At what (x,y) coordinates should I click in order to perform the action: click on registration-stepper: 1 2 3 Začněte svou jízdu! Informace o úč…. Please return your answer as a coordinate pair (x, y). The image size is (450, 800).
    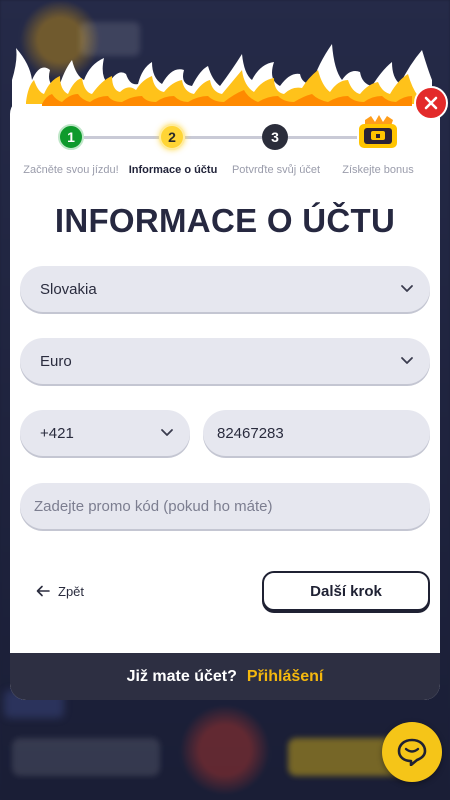
    Looking at the image, I should click on (225, 143).